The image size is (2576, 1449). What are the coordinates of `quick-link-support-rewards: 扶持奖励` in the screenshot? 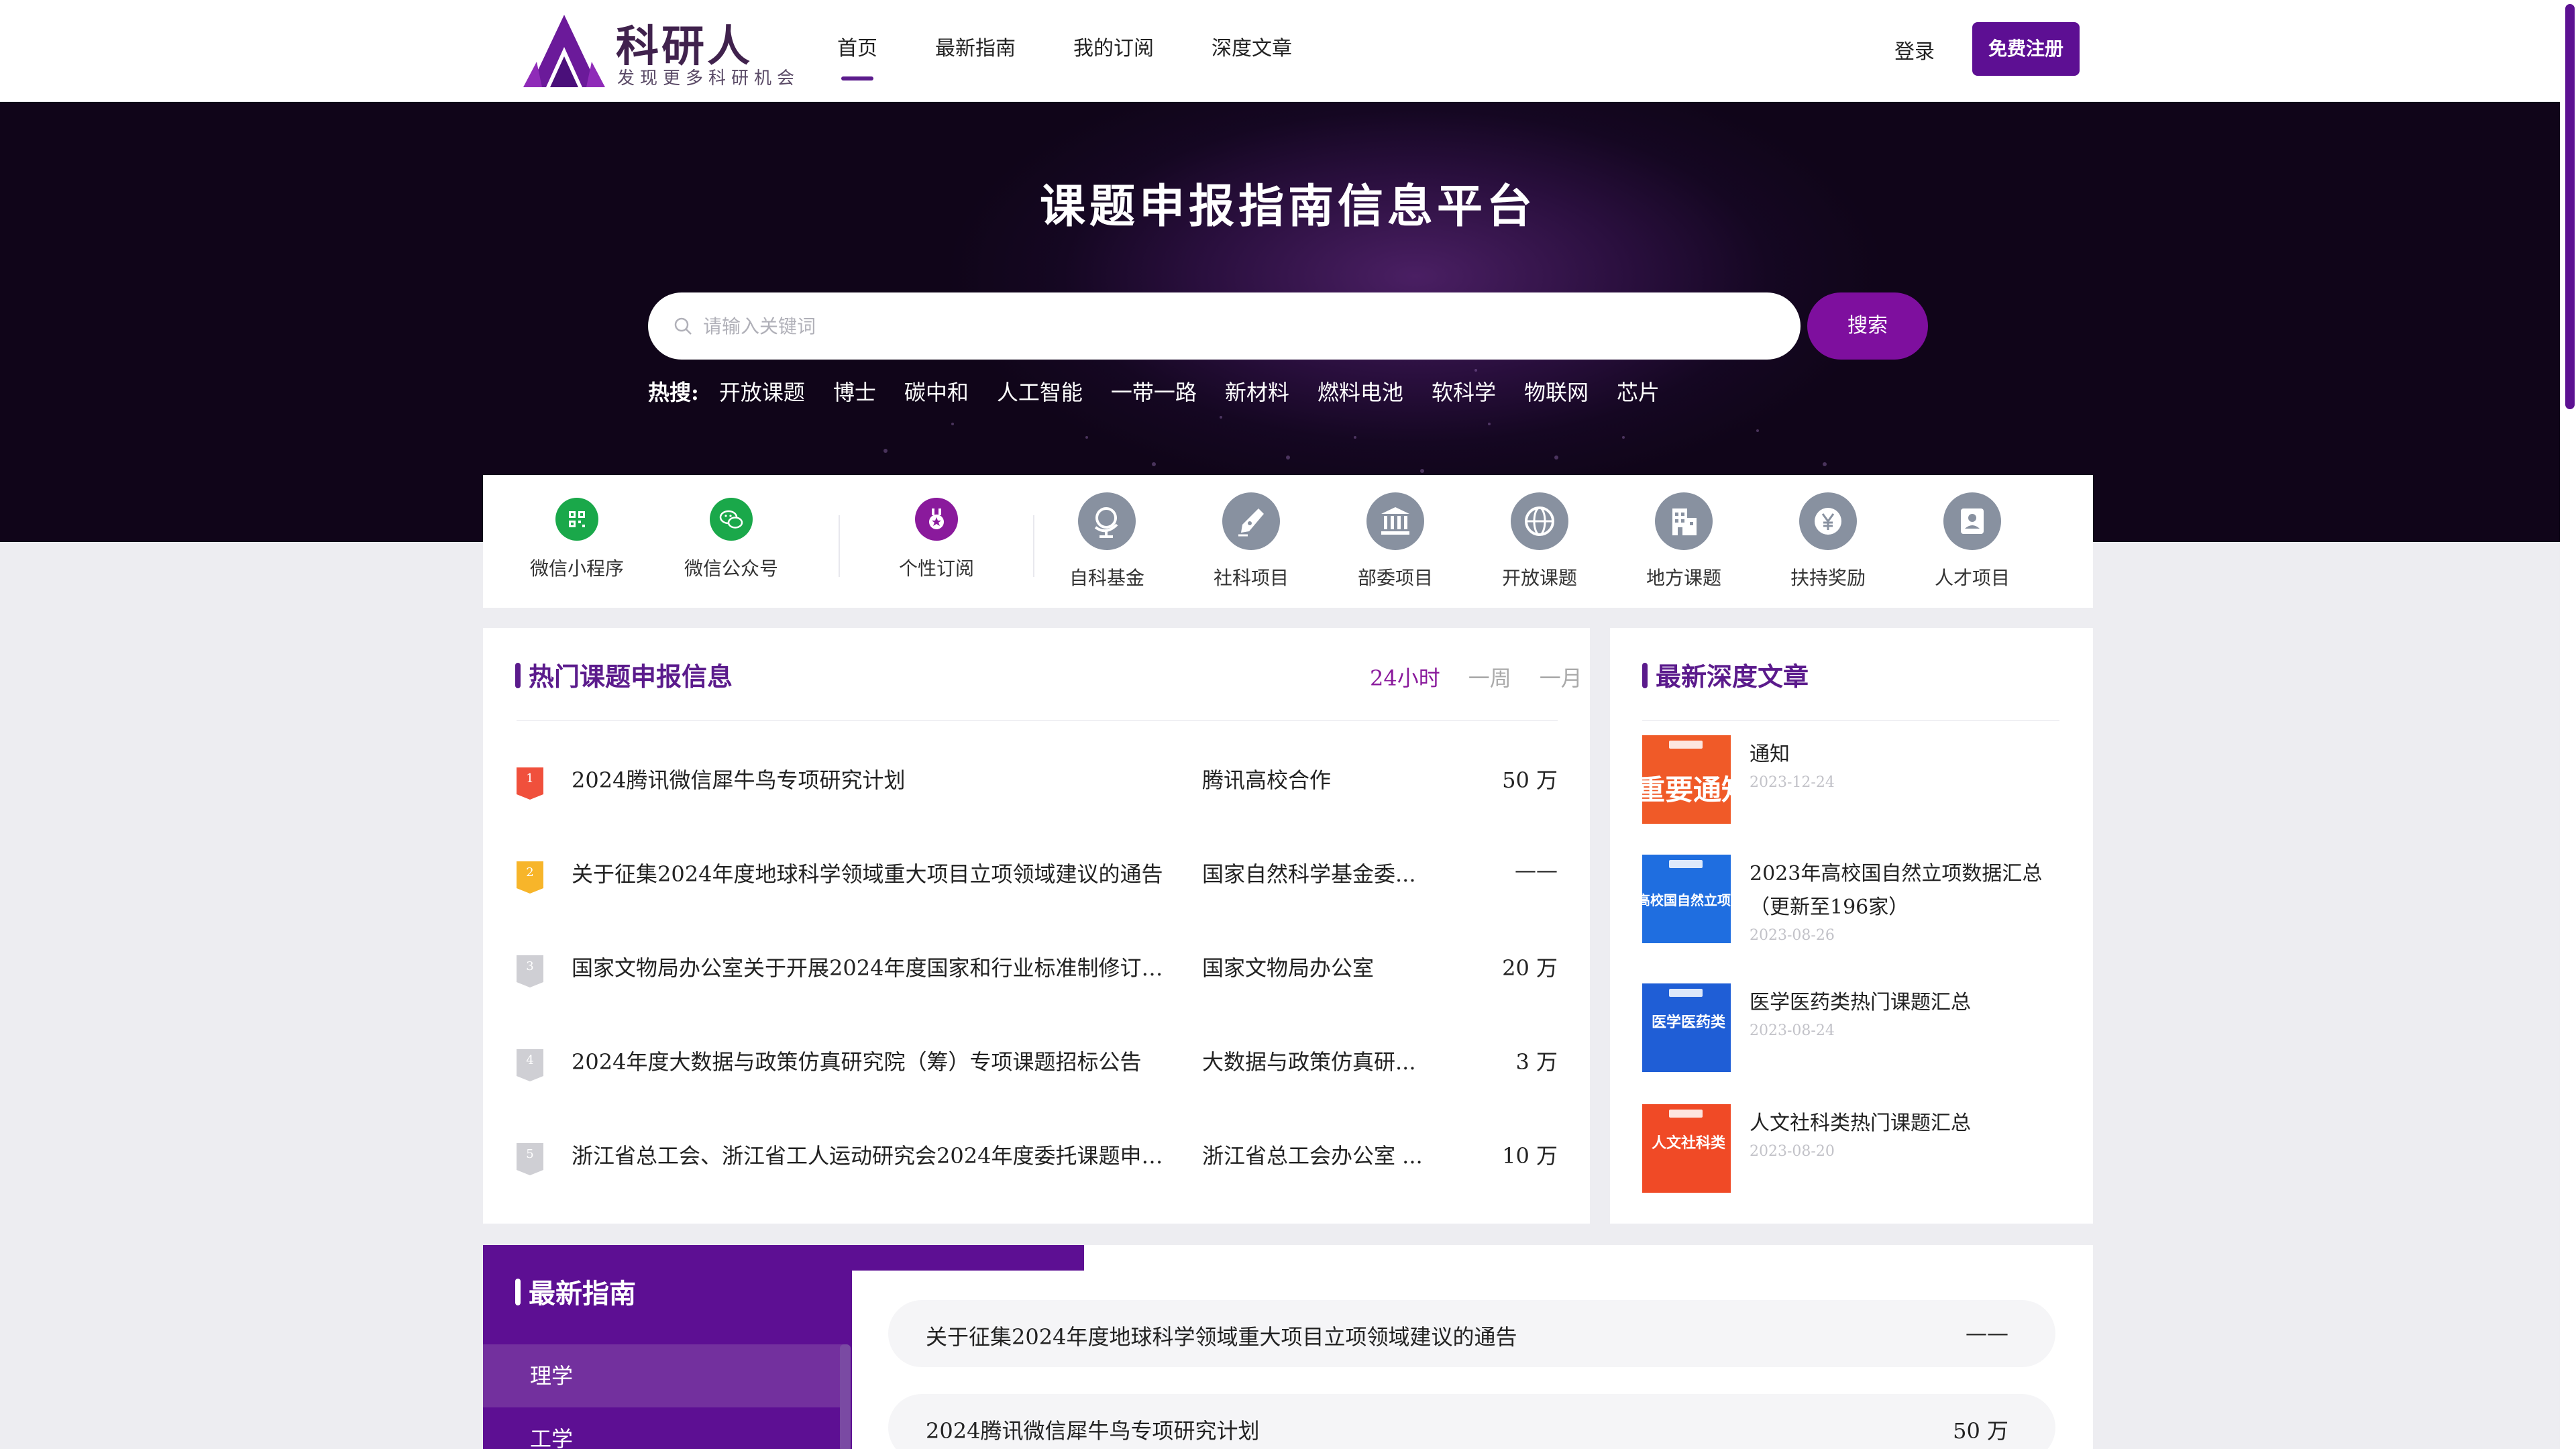 It's located at (1828, 541).